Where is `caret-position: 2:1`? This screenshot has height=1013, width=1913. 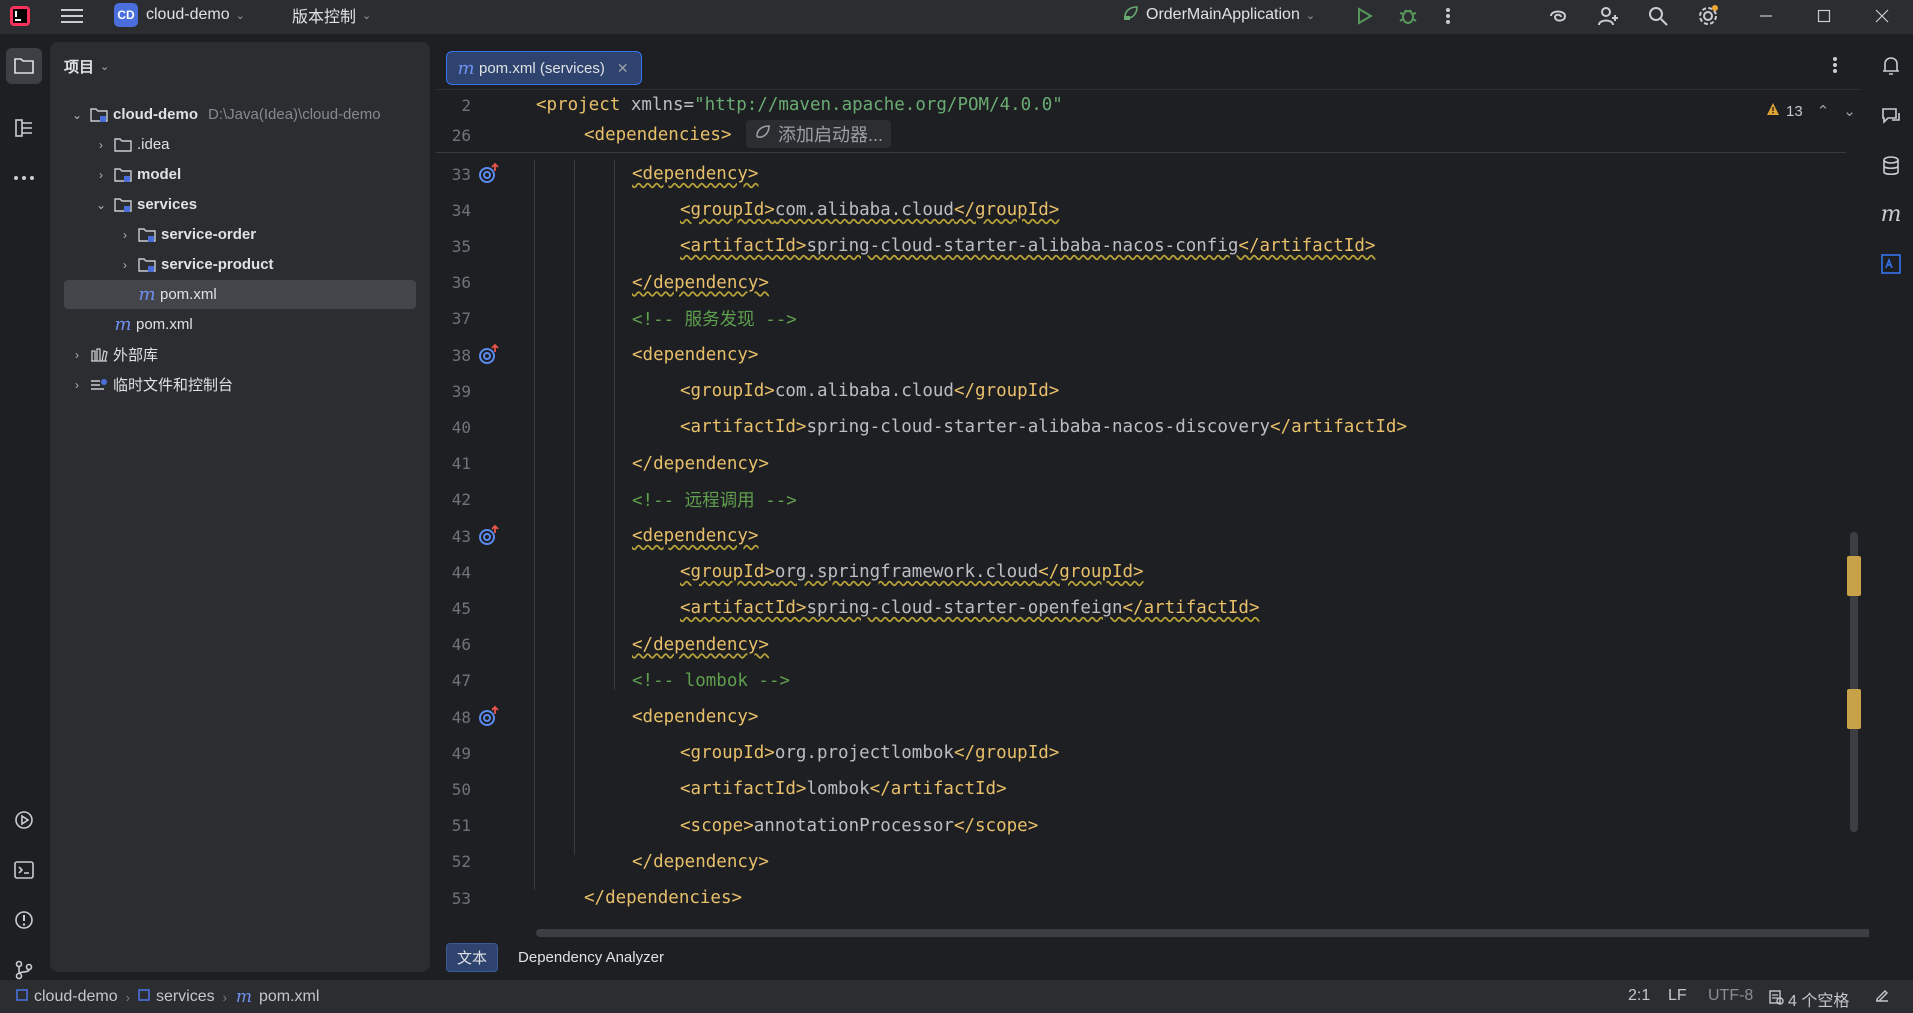
caret-position: 2:1 is located at coordinates (1639, 996).